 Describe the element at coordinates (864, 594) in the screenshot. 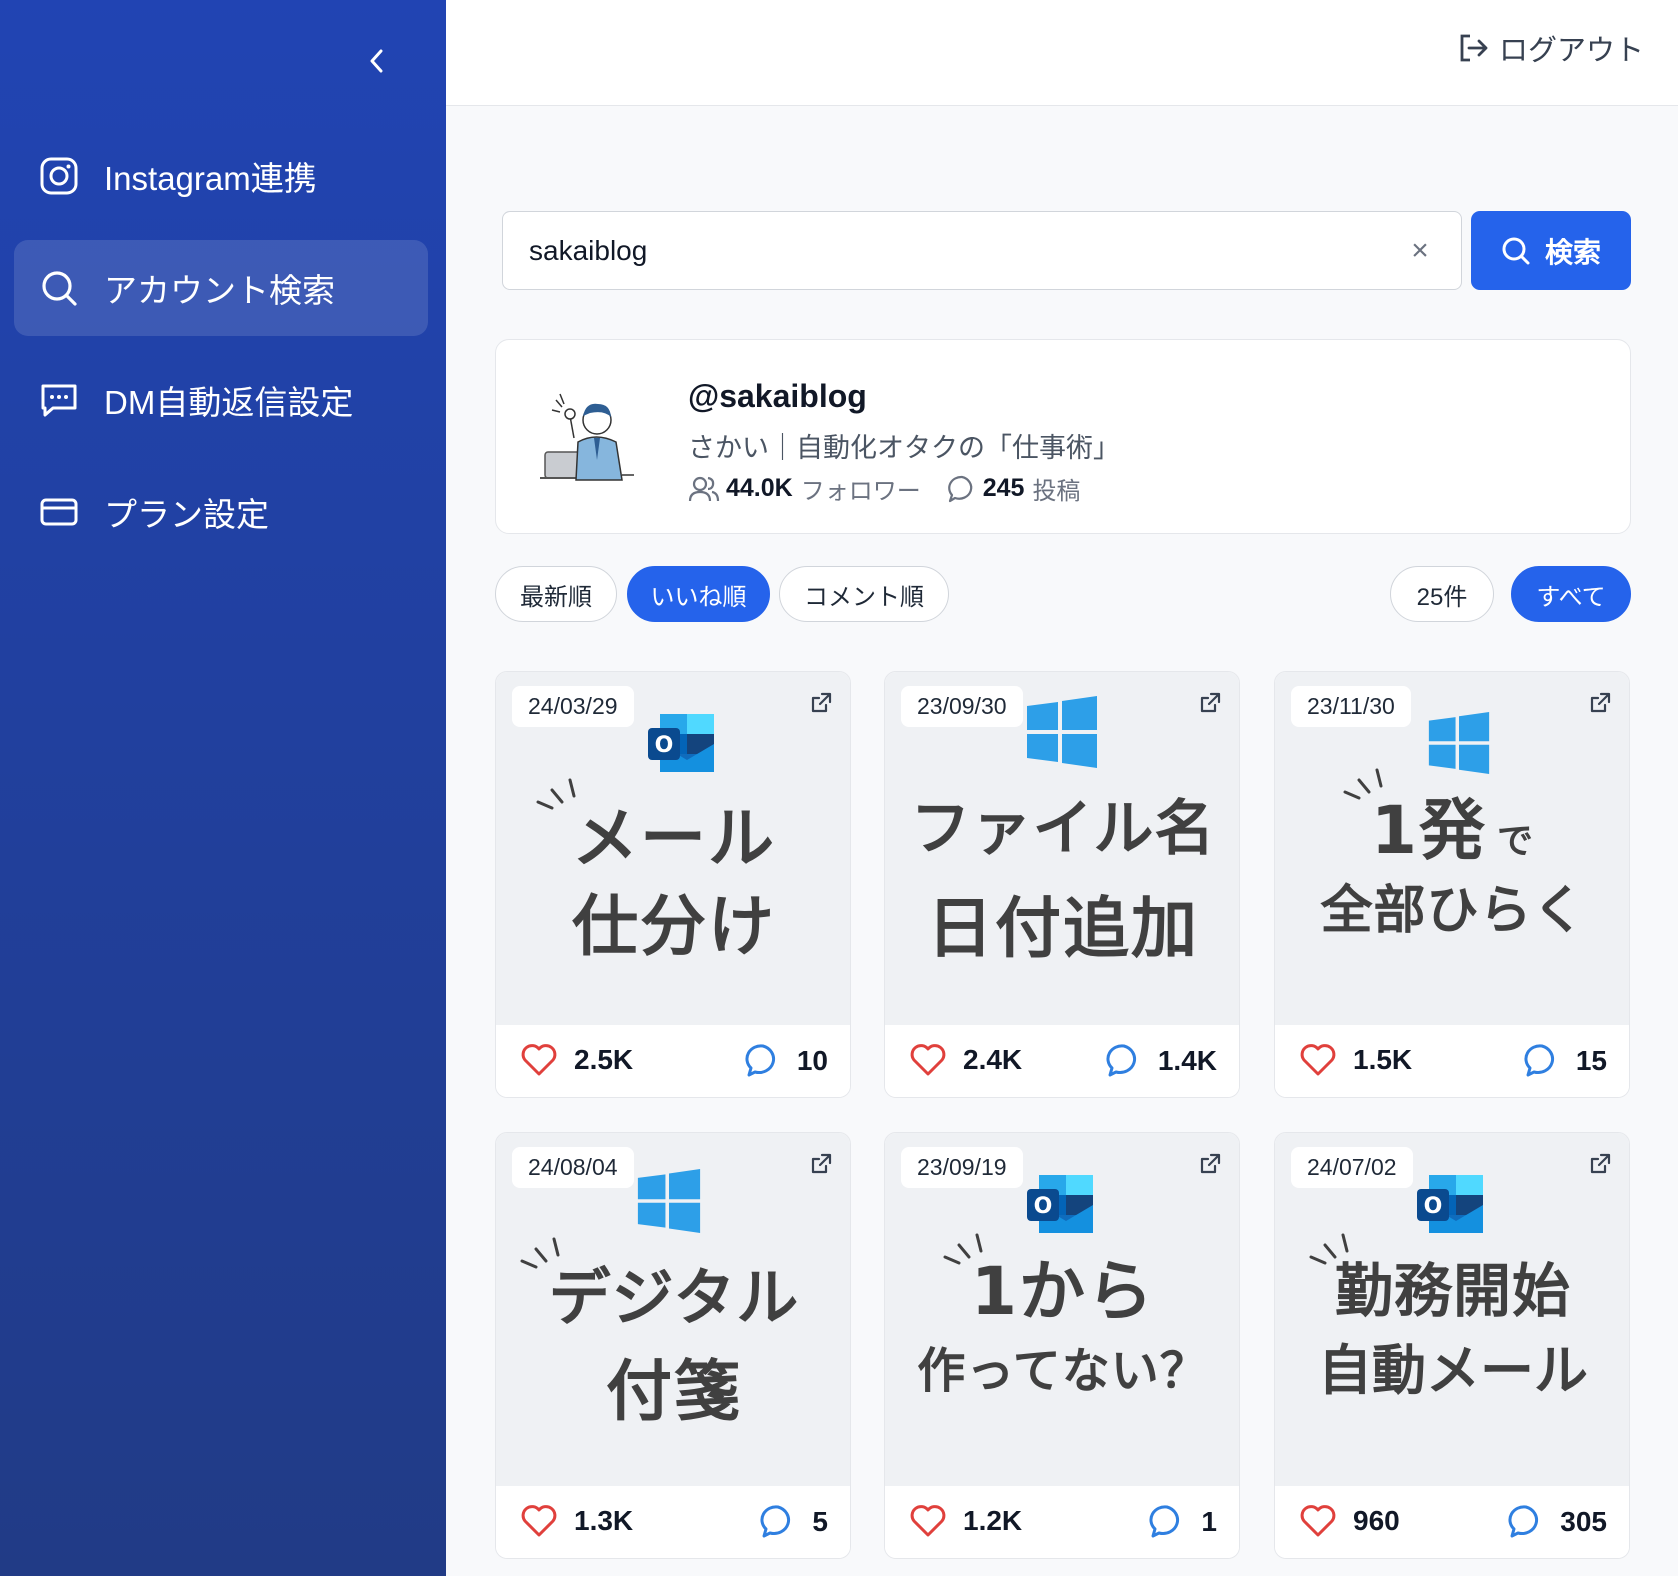

I see `sort-comments-button: コメント順` at that location.